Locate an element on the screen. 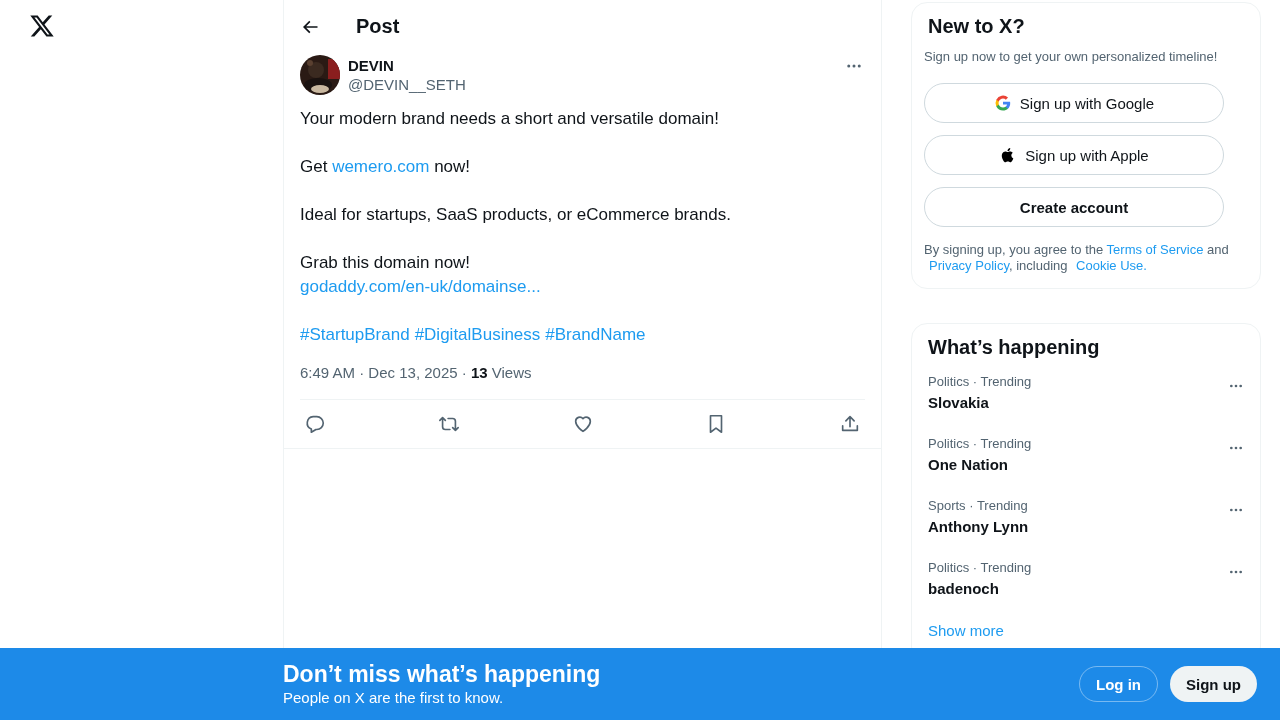 The height and width of the screenshot is (720, 1280). apple-signup-button: Sign up with Apple is located at coordinates (1074, 155).